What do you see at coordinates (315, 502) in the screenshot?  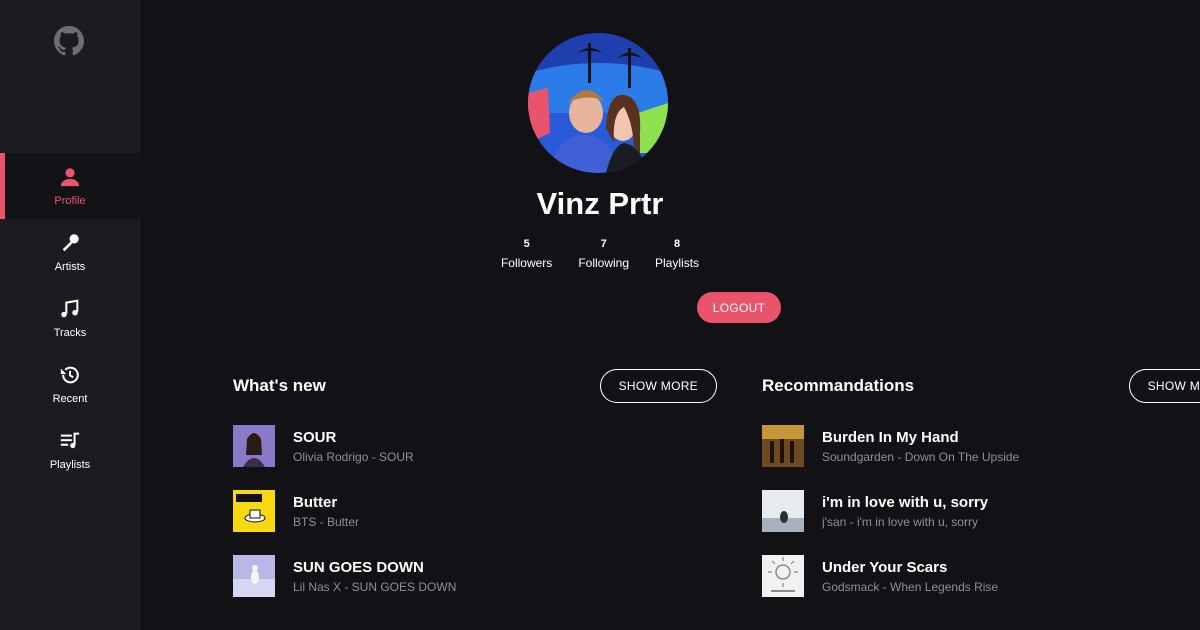 I see `track-title: Butter` at bounding box center [315, 502].